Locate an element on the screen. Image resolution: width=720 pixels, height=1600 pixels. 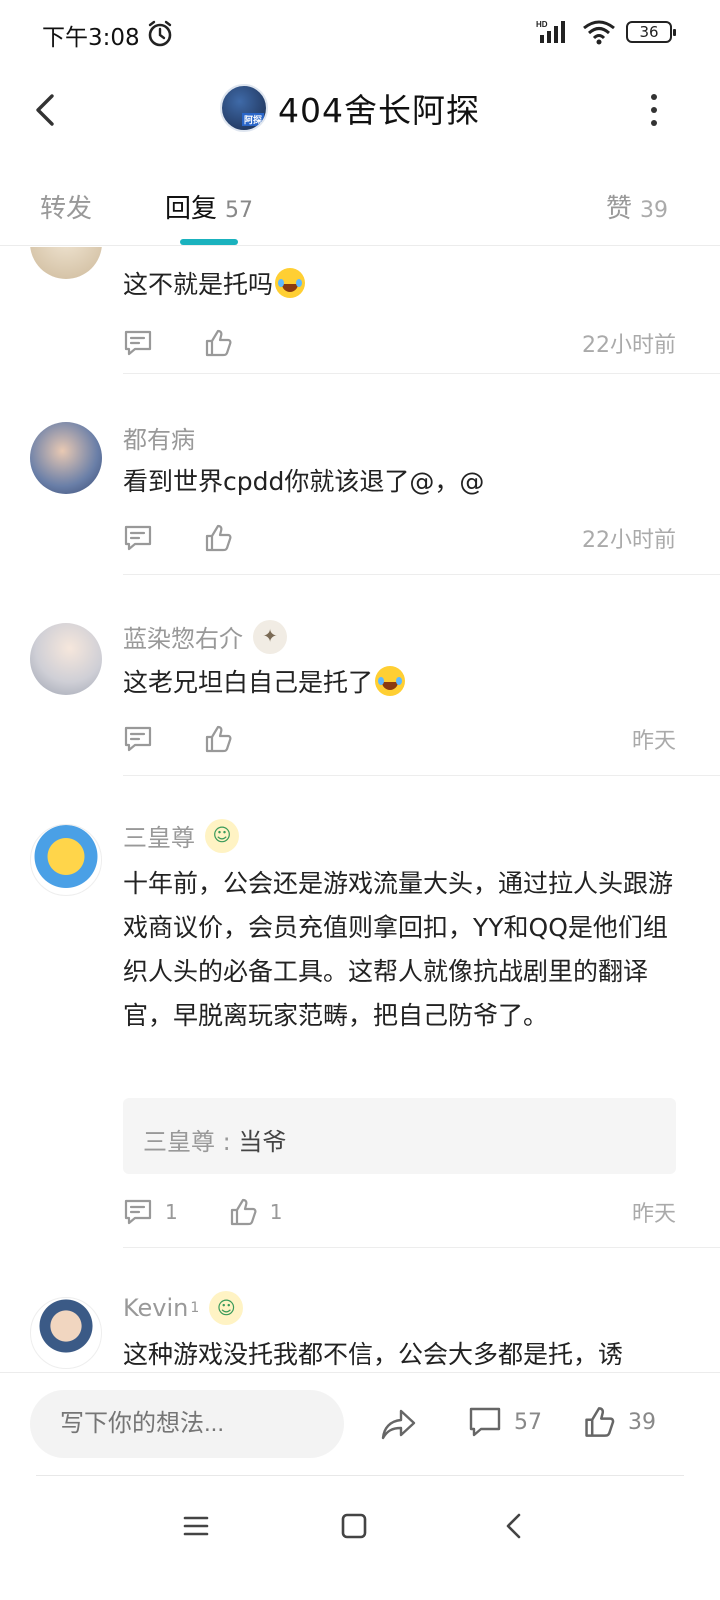
page-title: 404舍长阿探 is located at coordinates (379, 110).